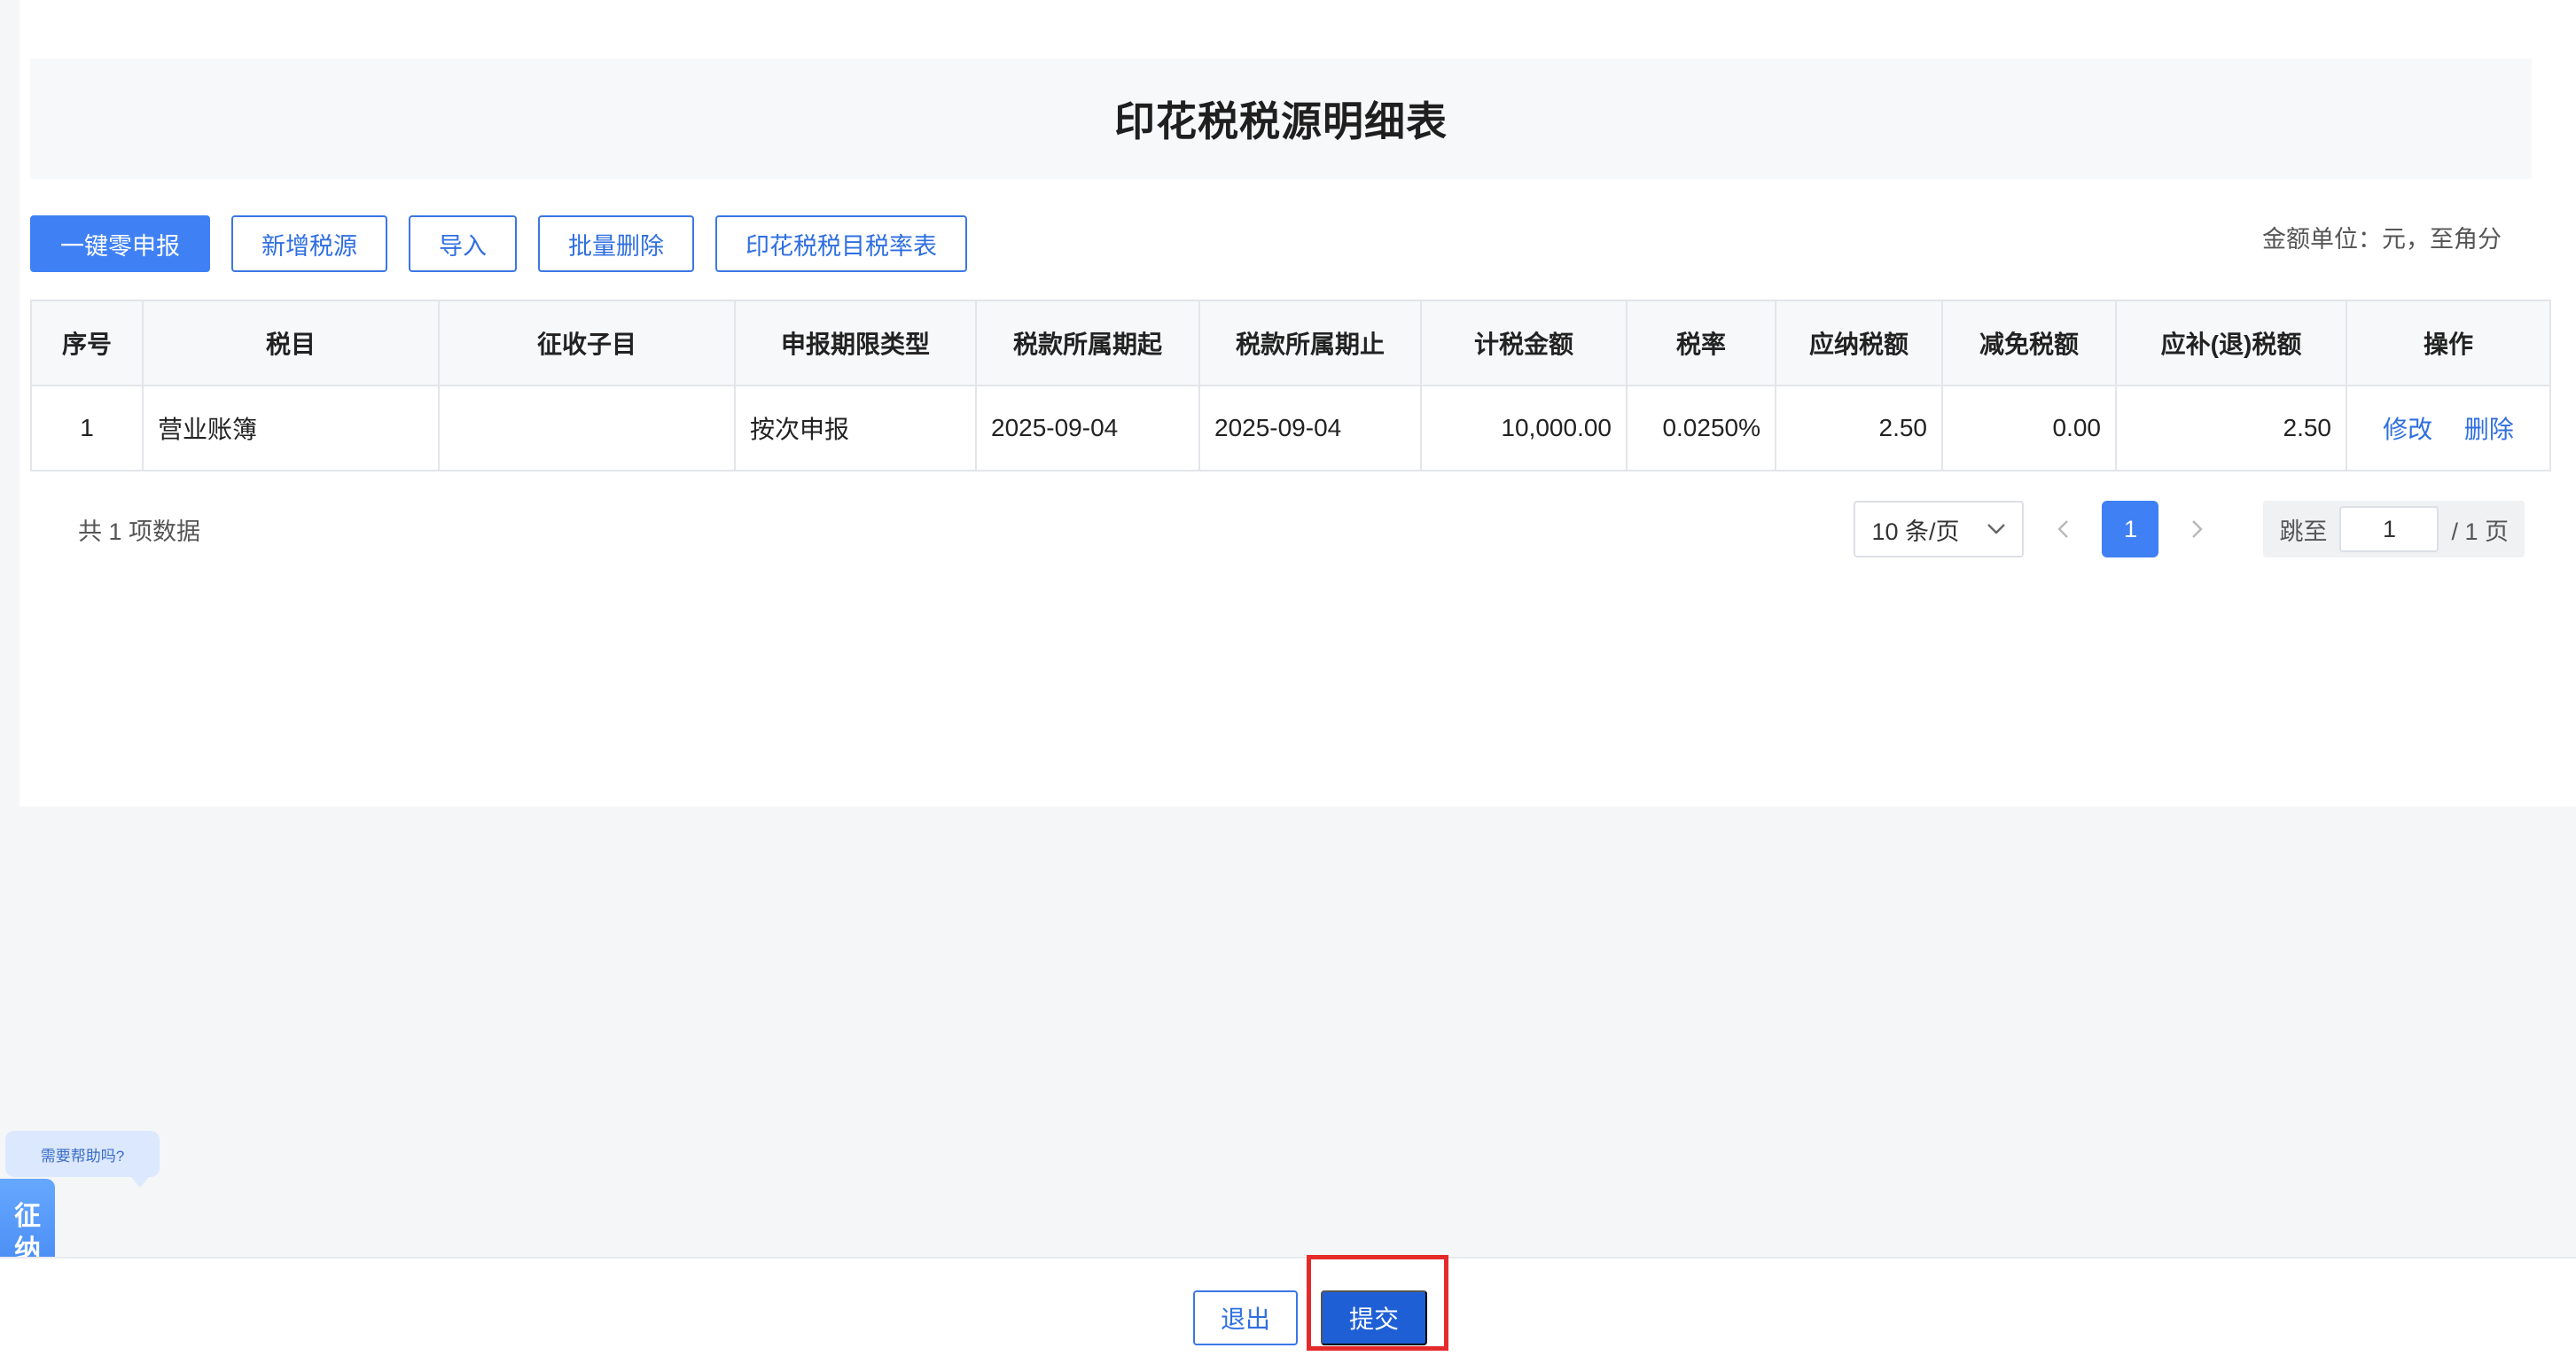  I want to click on page-size-select: 10 条/页, so click(1939, 529).